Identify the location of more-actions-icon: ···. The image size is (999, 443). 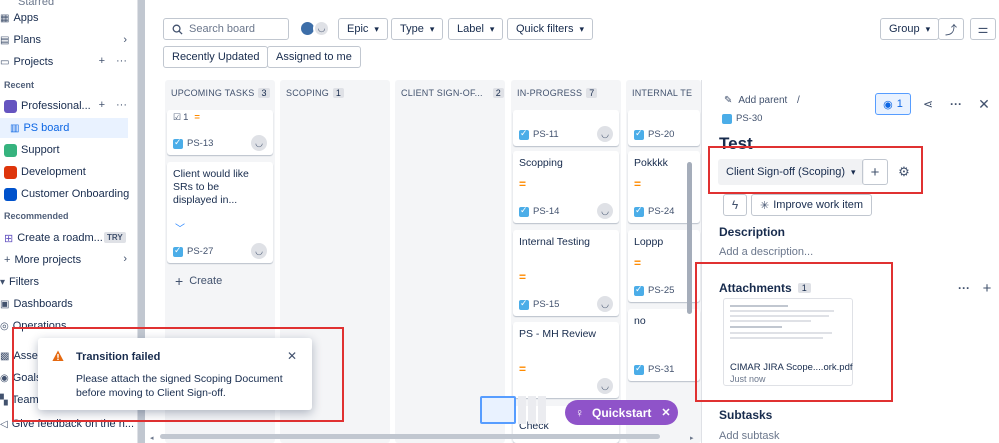
(956, 104).